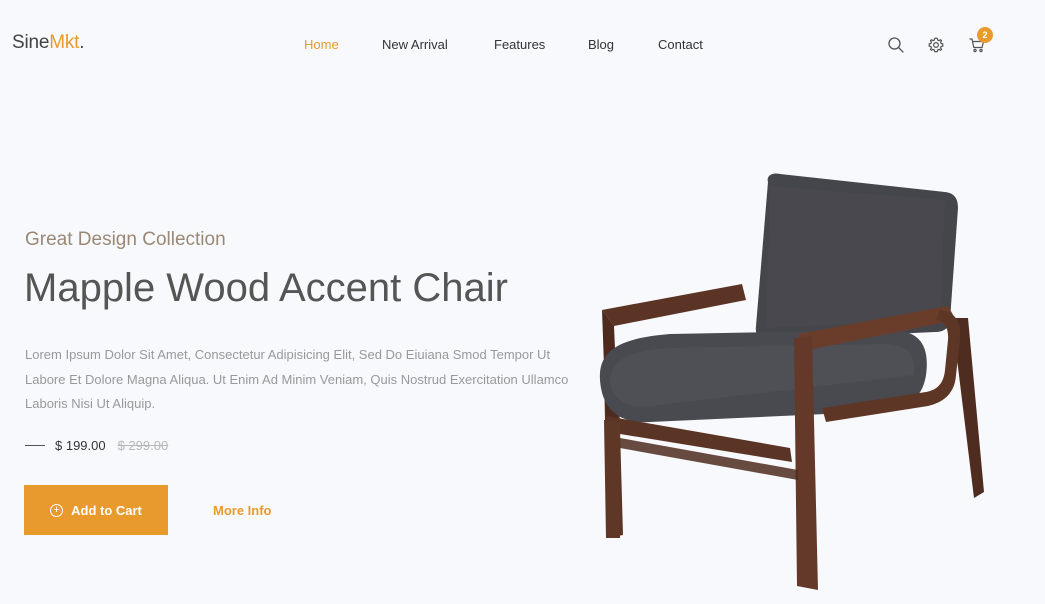 Image resolution: width=1045 pixels, height=604 pixels. I want to click on search-icon, so click(896, 45).